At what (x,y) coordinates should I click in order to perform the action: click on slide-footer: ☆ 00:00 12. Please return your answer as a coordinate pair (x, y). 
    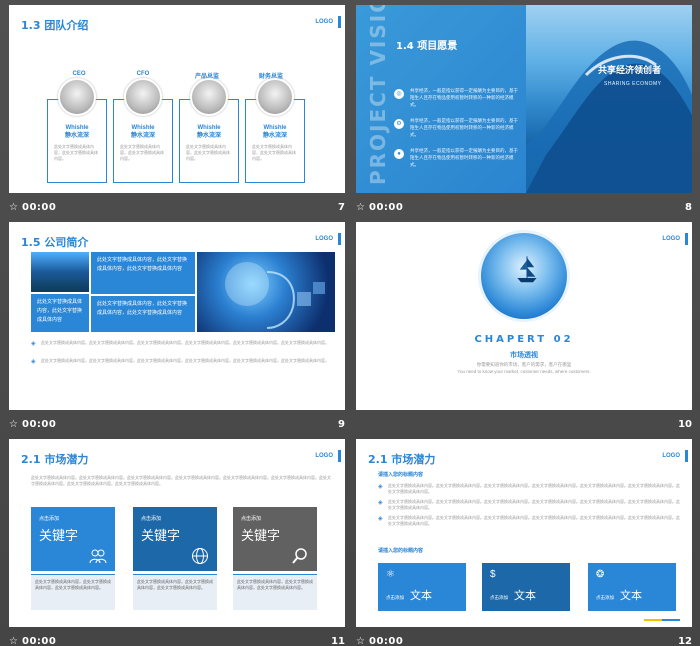
    Looking at the image, I should click on (524, 638).